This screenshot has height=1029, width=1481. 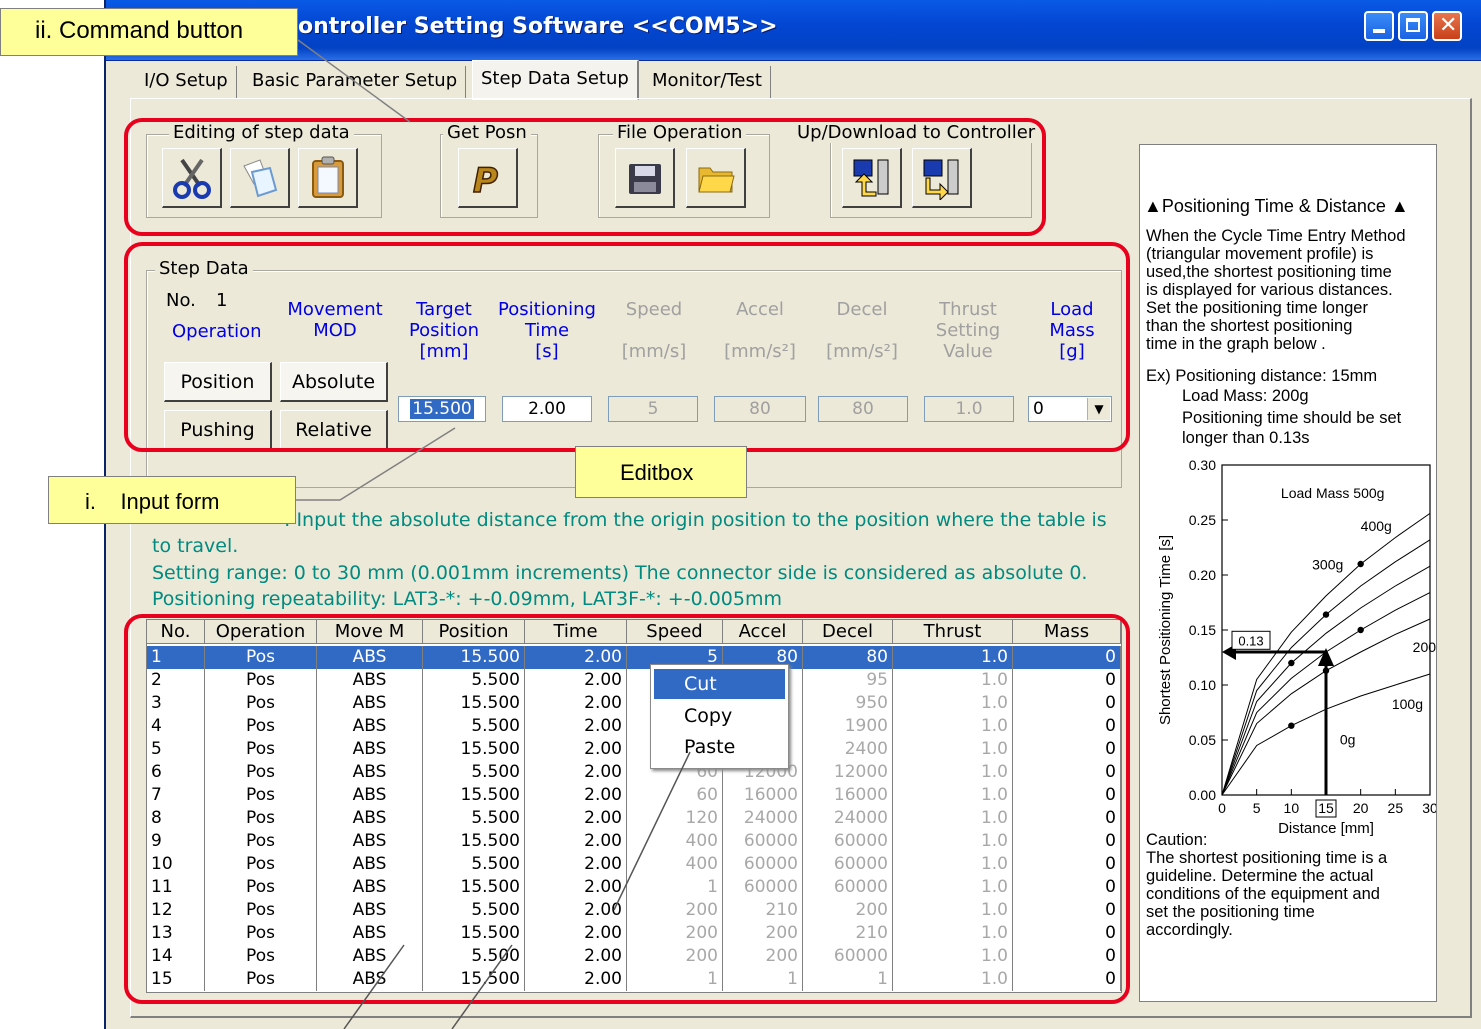 I want to click on editbox-callout: Editbox, so click(x=661, y=472).